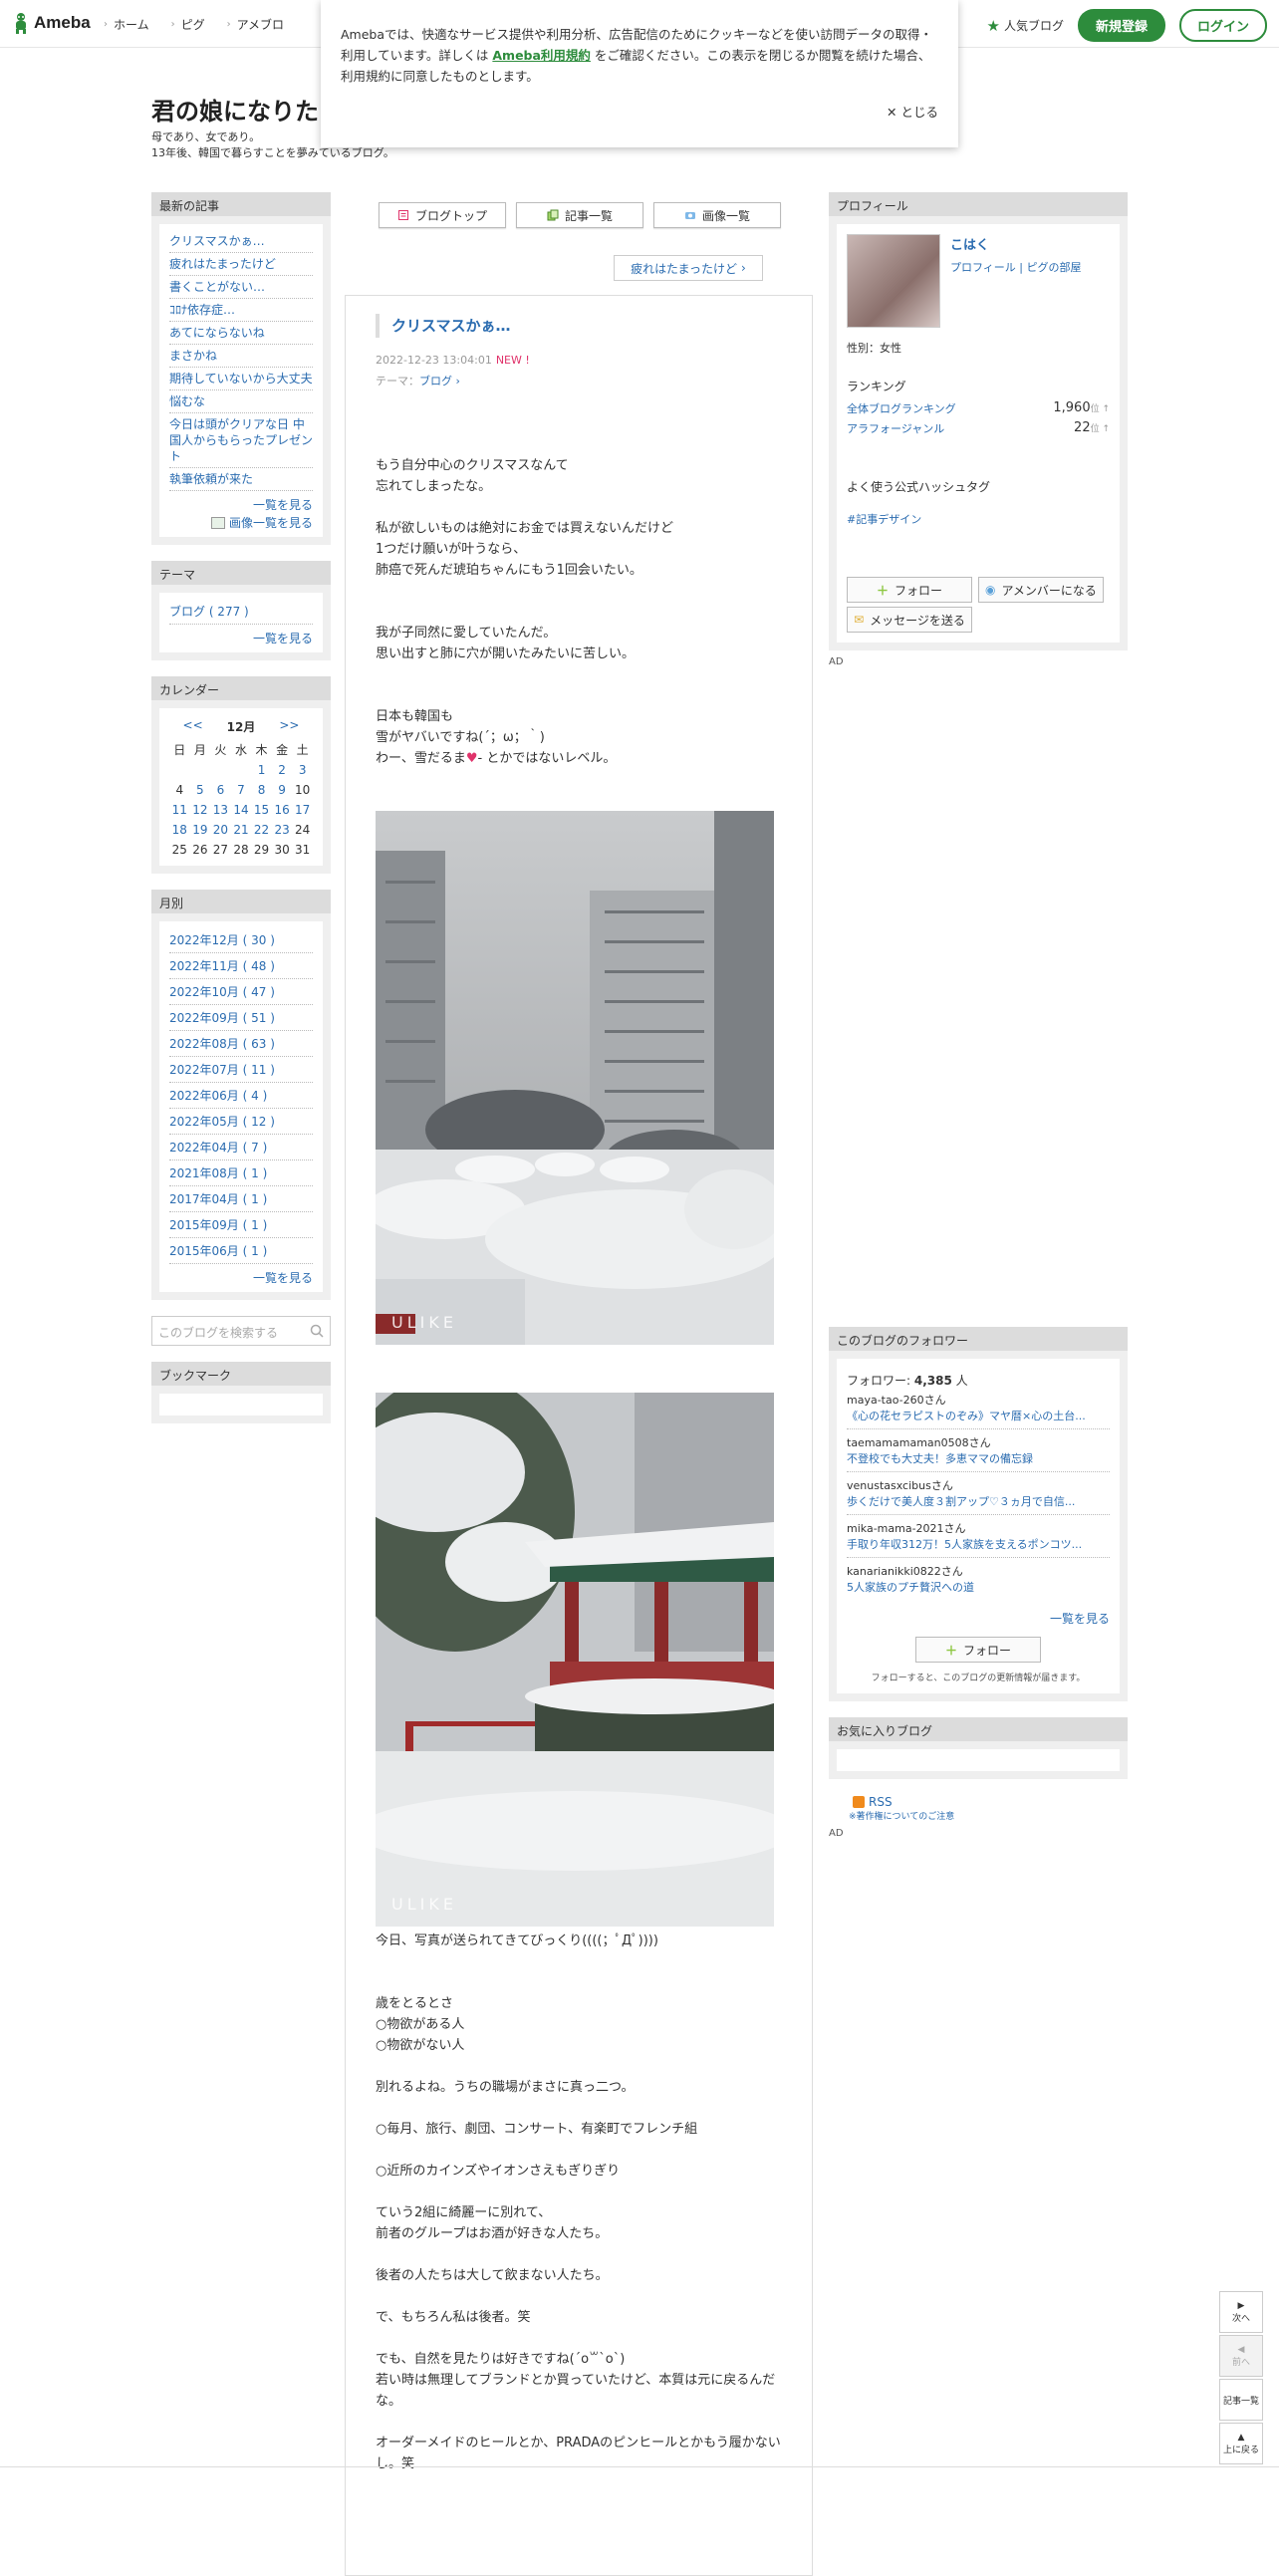 This screenshot has height=2576, width=1279. What do you see at coordinates (221, 830) in the screenshot?
I see `calendar-day-link: 20` at bounding box center [221, 830].